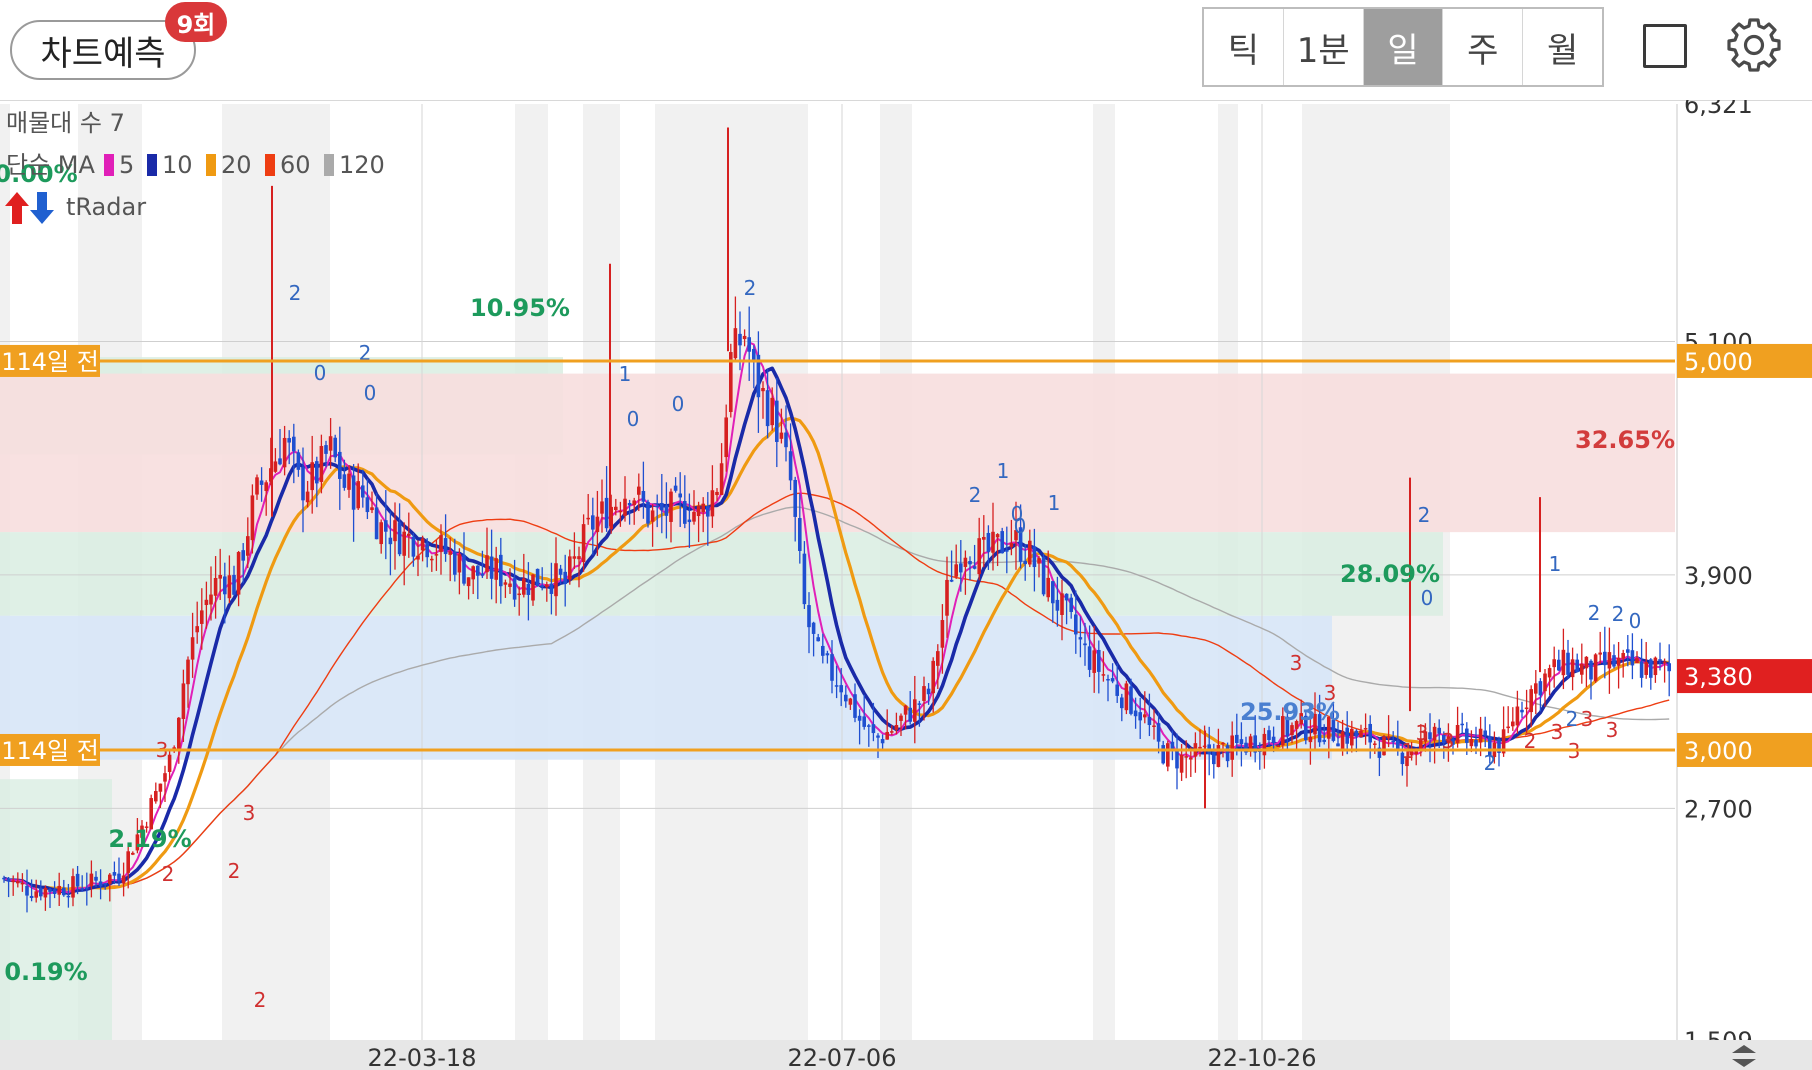 The width and height of the screenshot is (1812, 1070). I want to click on zone-pct-label: 28.09%, so click(1390, 574).